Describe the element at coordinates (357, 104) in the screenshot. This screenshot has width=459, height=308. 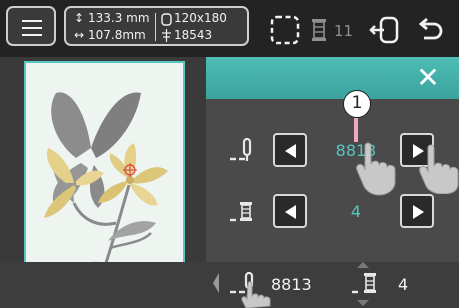
I see `callout-number: 1` at that location.